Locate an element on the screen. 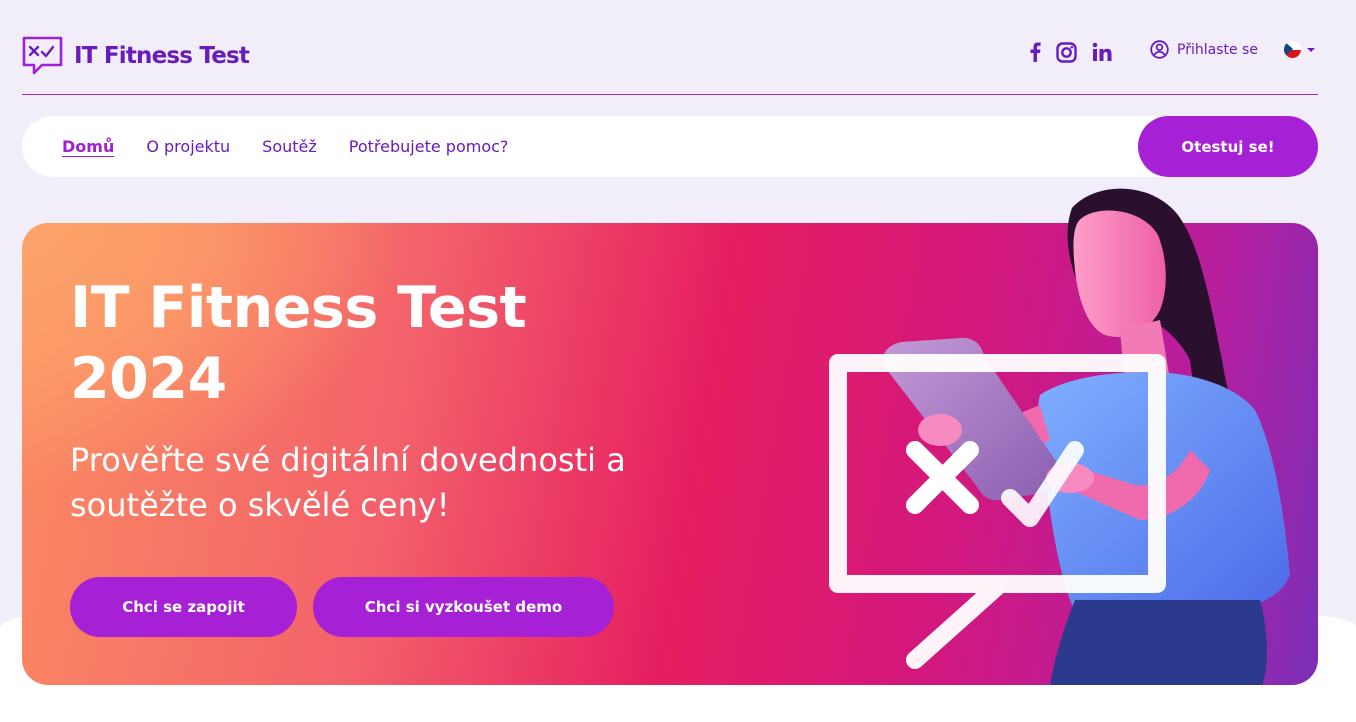  site-logo: IT Fitness Test is located at coordinates (136, 56).